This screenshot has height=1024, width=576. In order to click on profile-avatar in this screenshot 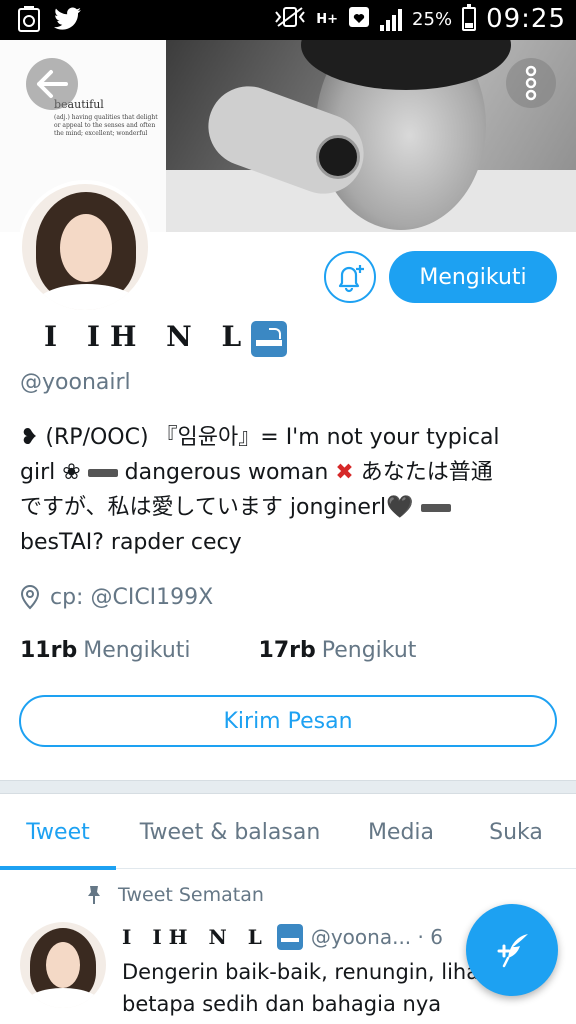, I will do `click(85, 247)`.